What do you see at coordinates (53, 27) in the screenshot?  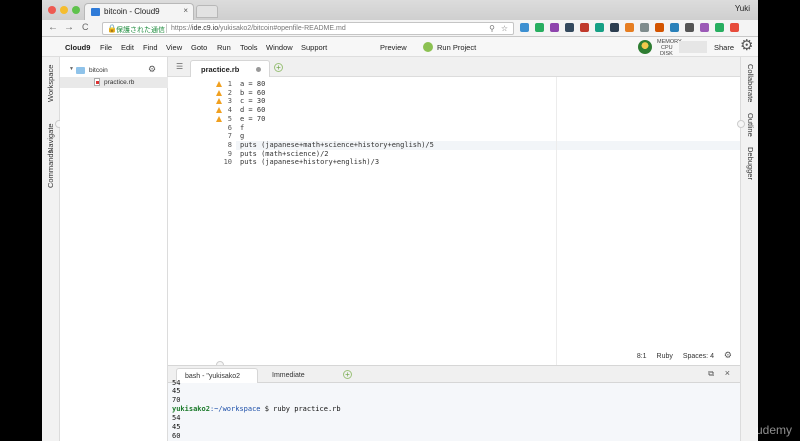 I see `back-icon: ←` at bounding box center [53, 27].